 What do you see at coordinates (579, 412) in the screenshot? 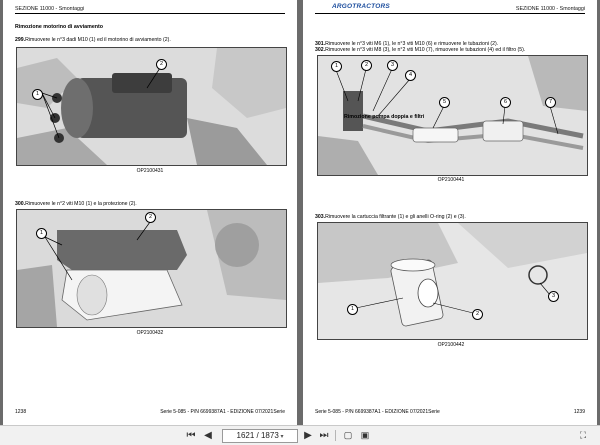
I see `page-number: 1239` at bounding box center [579, 412].